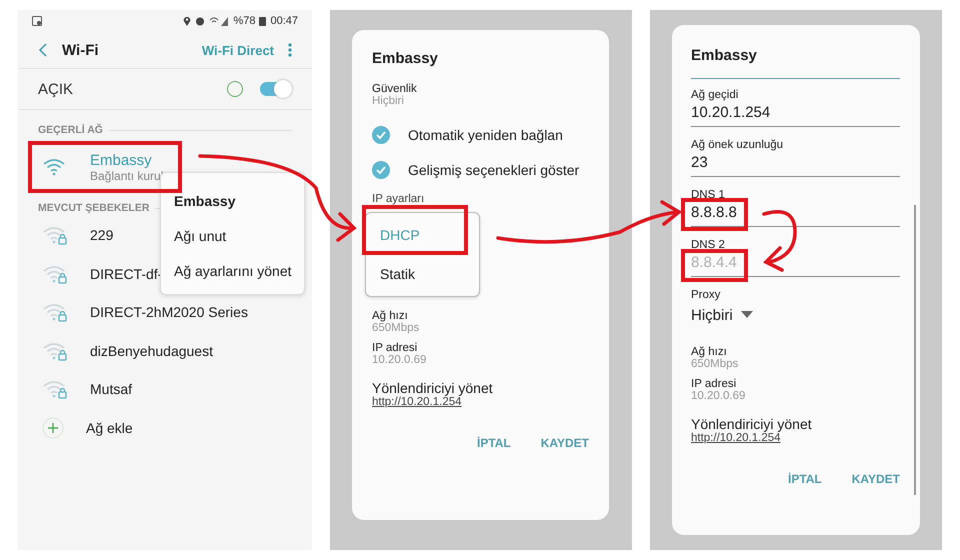 Image resolution: width=960 pixels, height=560 pixels. I want to click on input-field: 23, so click(795, 162).